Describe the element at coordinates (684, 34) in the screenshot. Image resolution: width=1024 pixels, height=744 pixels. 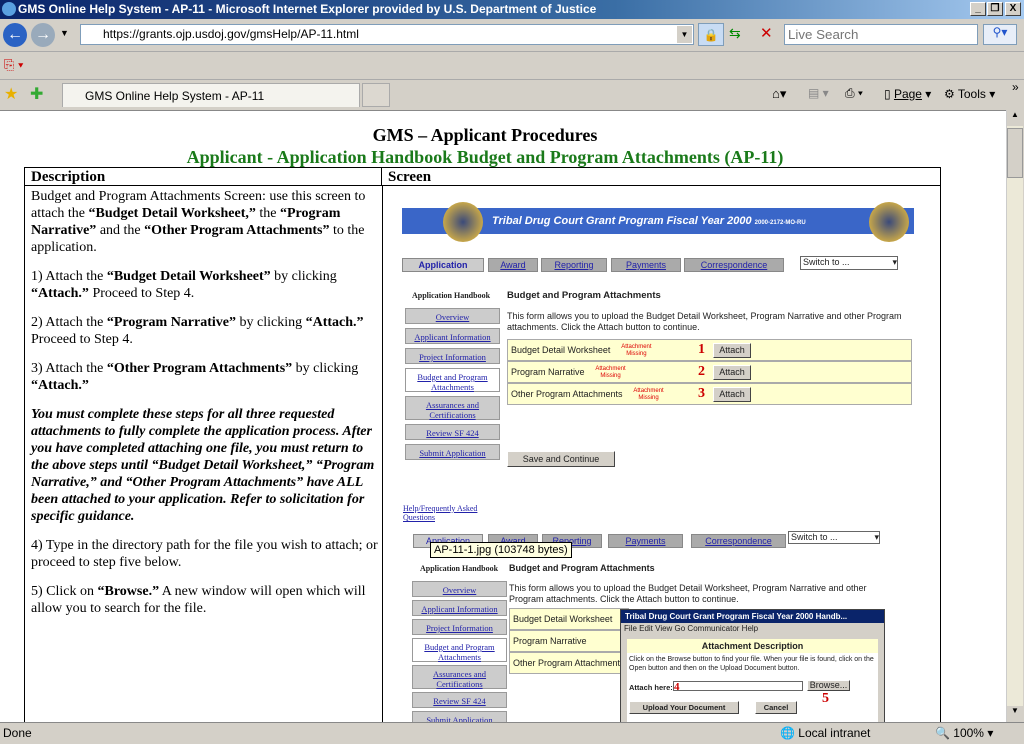
I see `address-dropdown-icon: ▼` at that location.